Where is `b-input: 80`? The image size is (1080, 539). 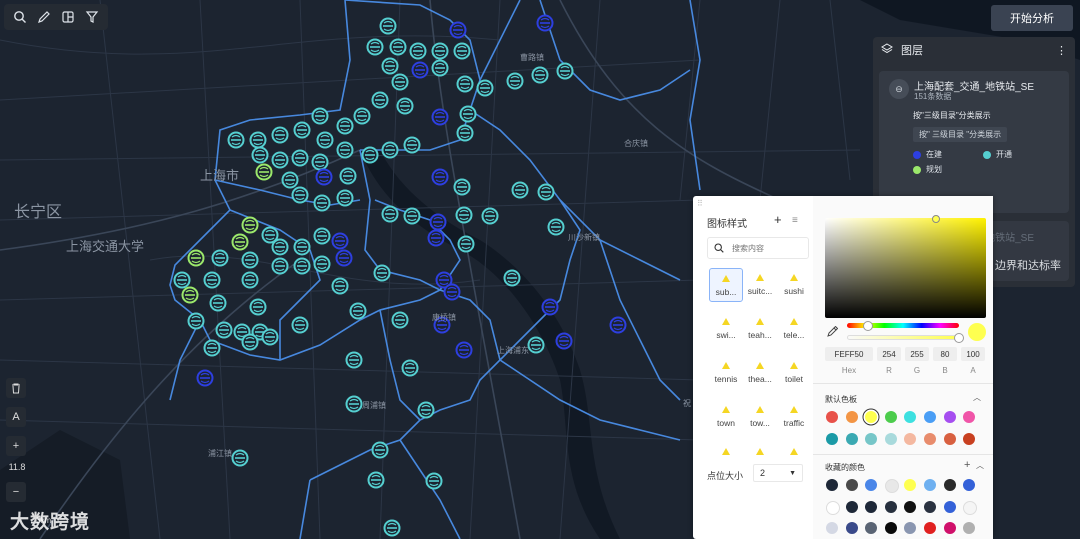 b-input: 80 is located at coordinates (945, 354).